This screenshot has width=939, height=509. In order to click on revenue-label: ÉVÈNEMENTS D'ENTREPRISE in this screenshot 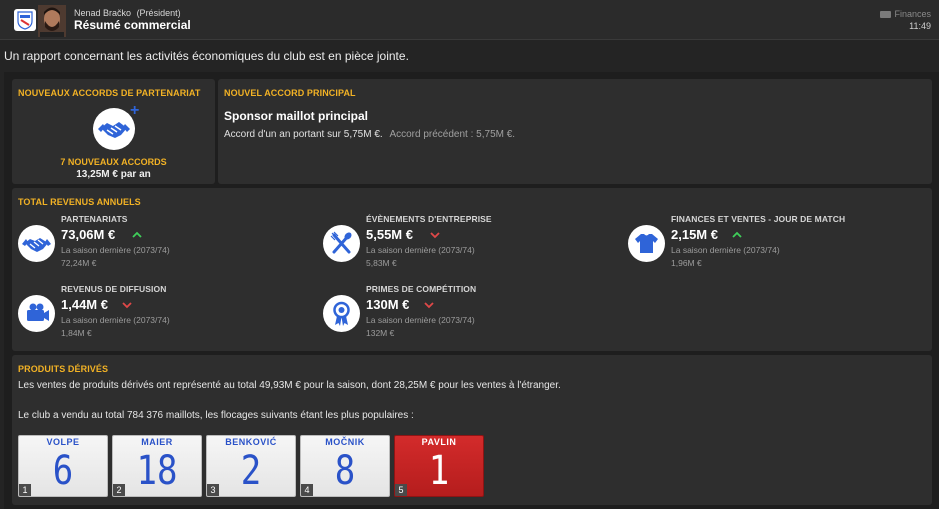, I will do `click(429, 219)`.